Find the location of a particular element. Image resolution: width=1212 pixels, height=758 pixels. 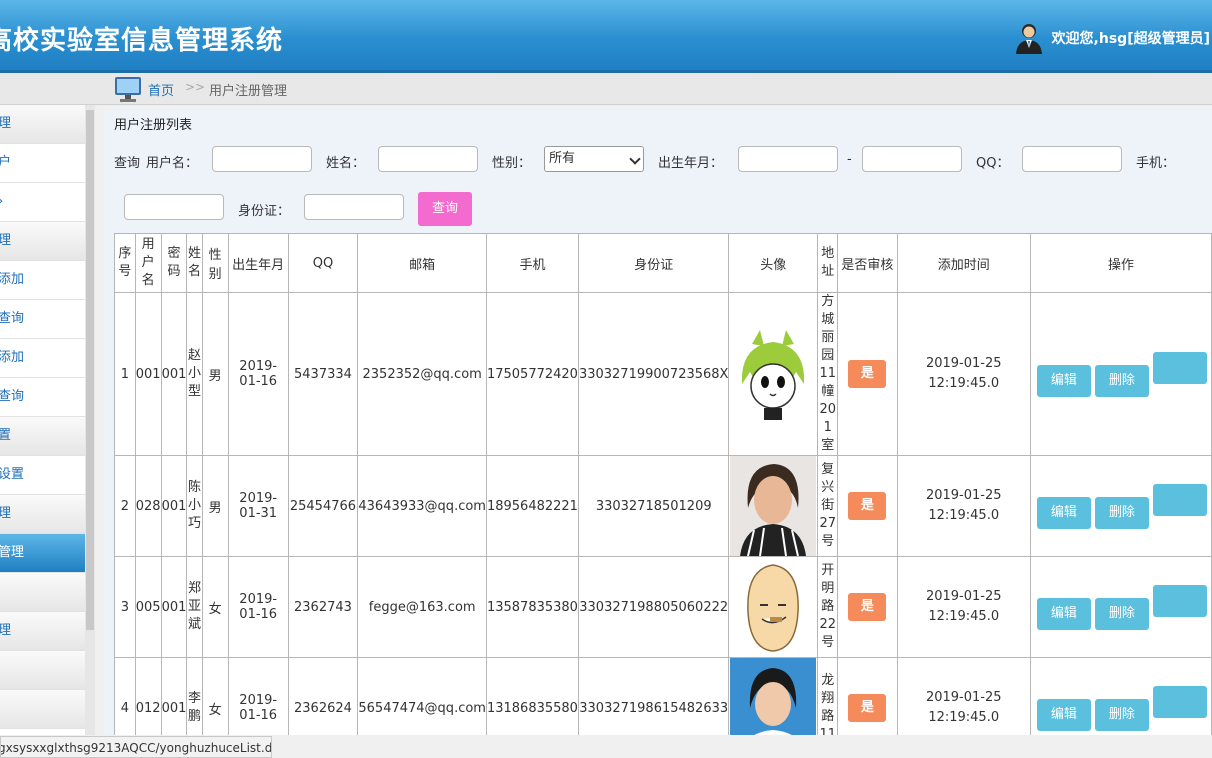

cell-no: 4 is located at coordinates (125, 696).